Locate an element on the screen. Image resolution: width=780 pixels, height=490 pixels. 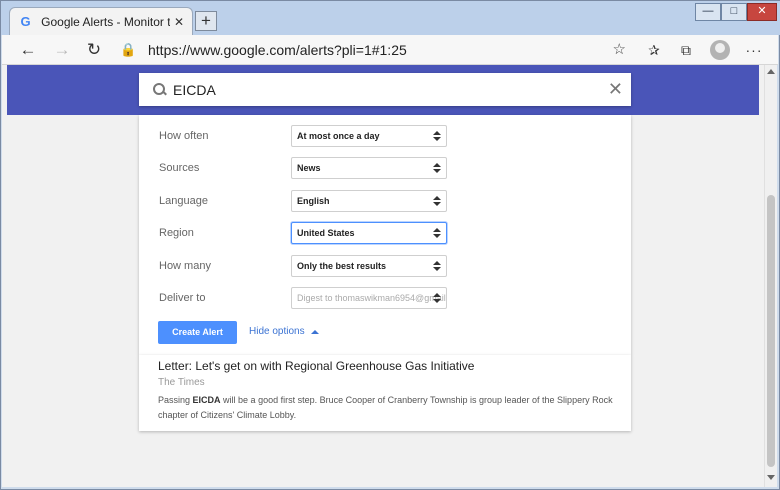
select-value: United States is located at coordinates (326, 233).